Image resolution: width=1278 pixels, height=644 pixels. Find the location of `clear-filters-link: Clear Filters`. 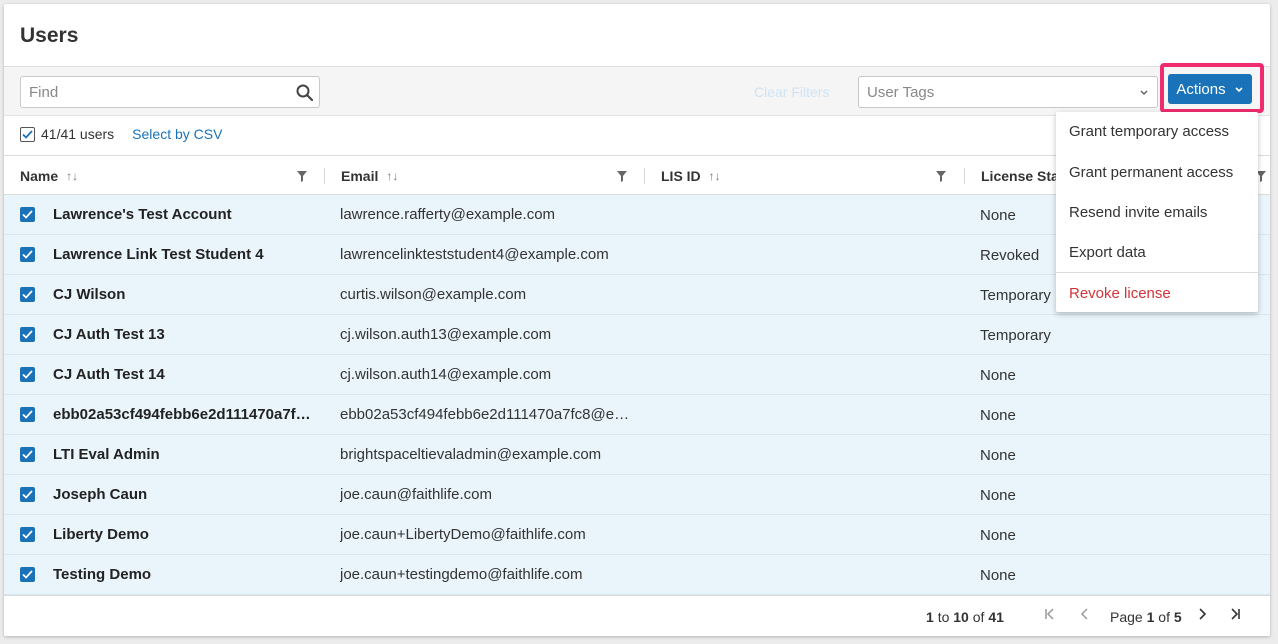

clear-filters-link: Clear Filters is located at coordinates (791, 92).